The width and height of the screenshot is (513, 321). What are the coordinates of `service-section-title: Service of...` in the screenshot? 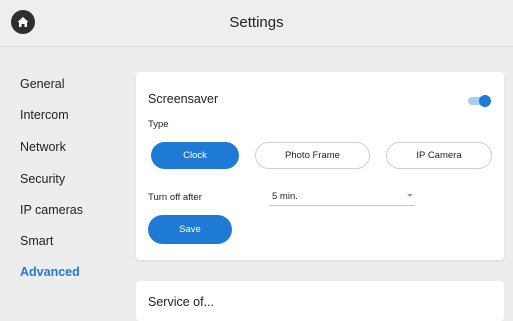 It's located at (181, 302).